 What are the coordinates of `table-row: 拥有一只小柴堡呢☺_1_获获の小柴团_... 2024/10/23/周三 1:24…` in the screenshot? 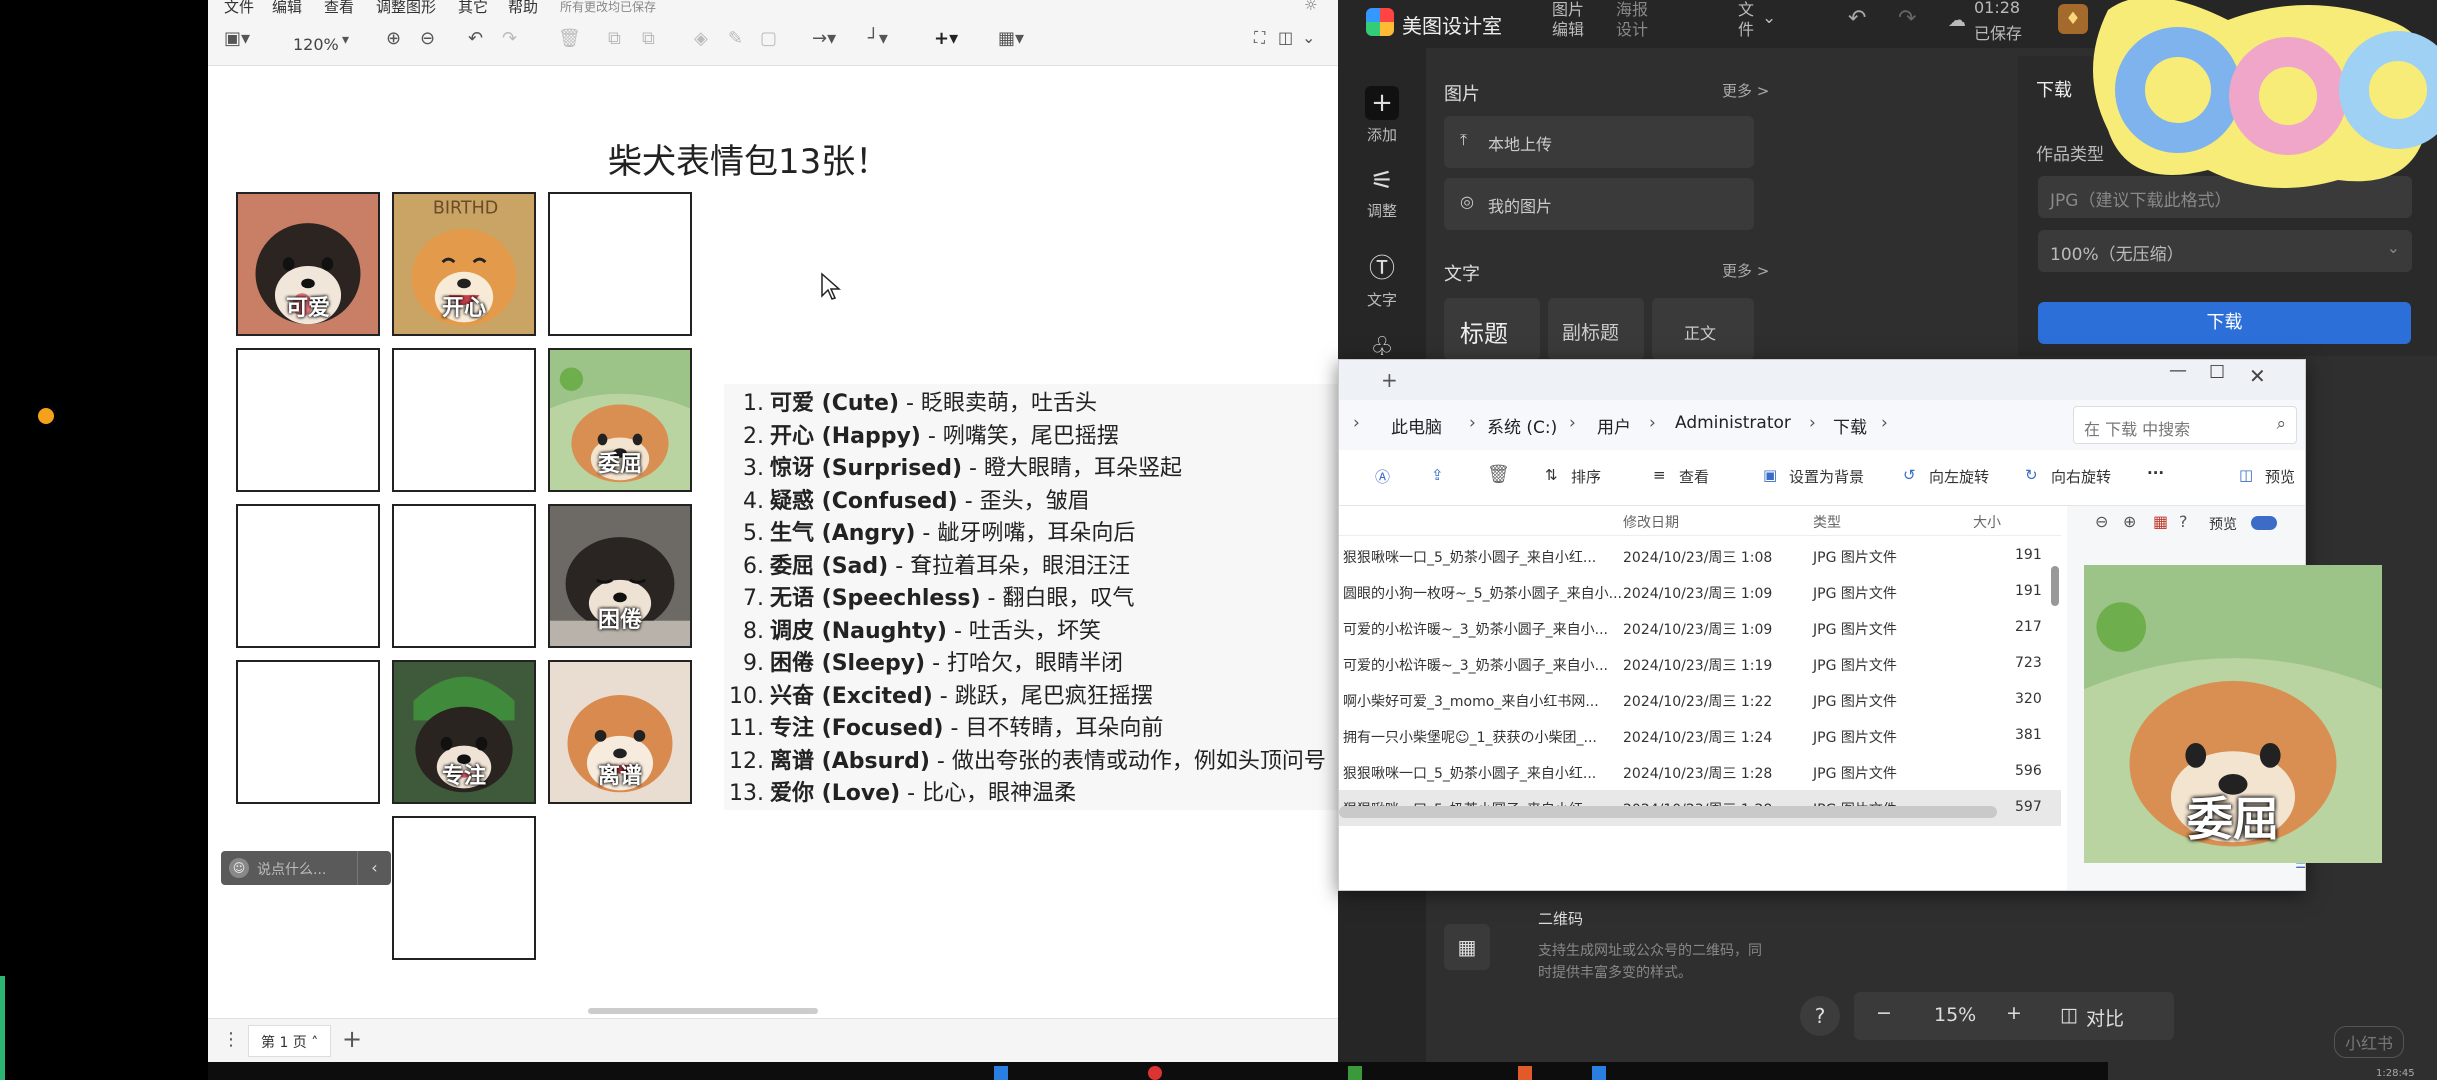 It's located at (1700, 736).